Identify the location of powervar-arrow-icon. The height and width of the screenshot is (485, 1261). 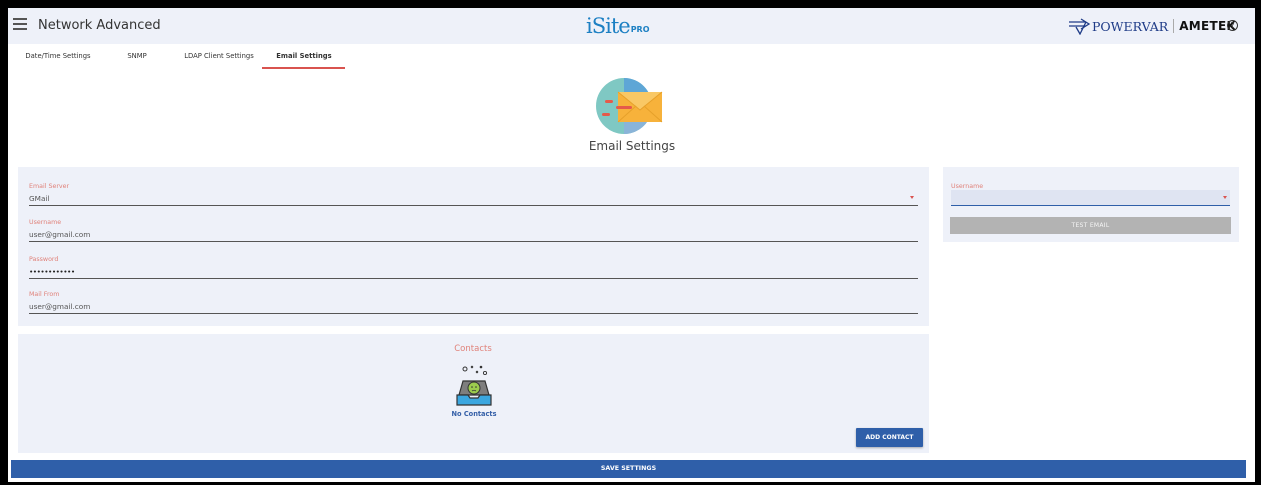
(1080, 26).